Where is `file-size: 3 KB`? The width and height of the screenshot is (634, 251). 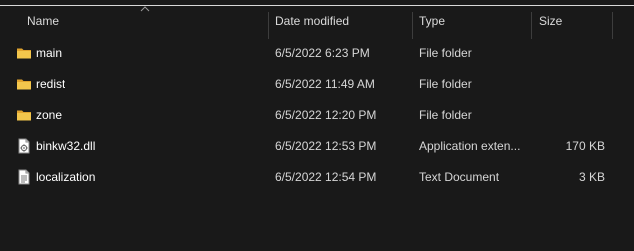 file-size: 3 KB is located at coordinates (591, 177).